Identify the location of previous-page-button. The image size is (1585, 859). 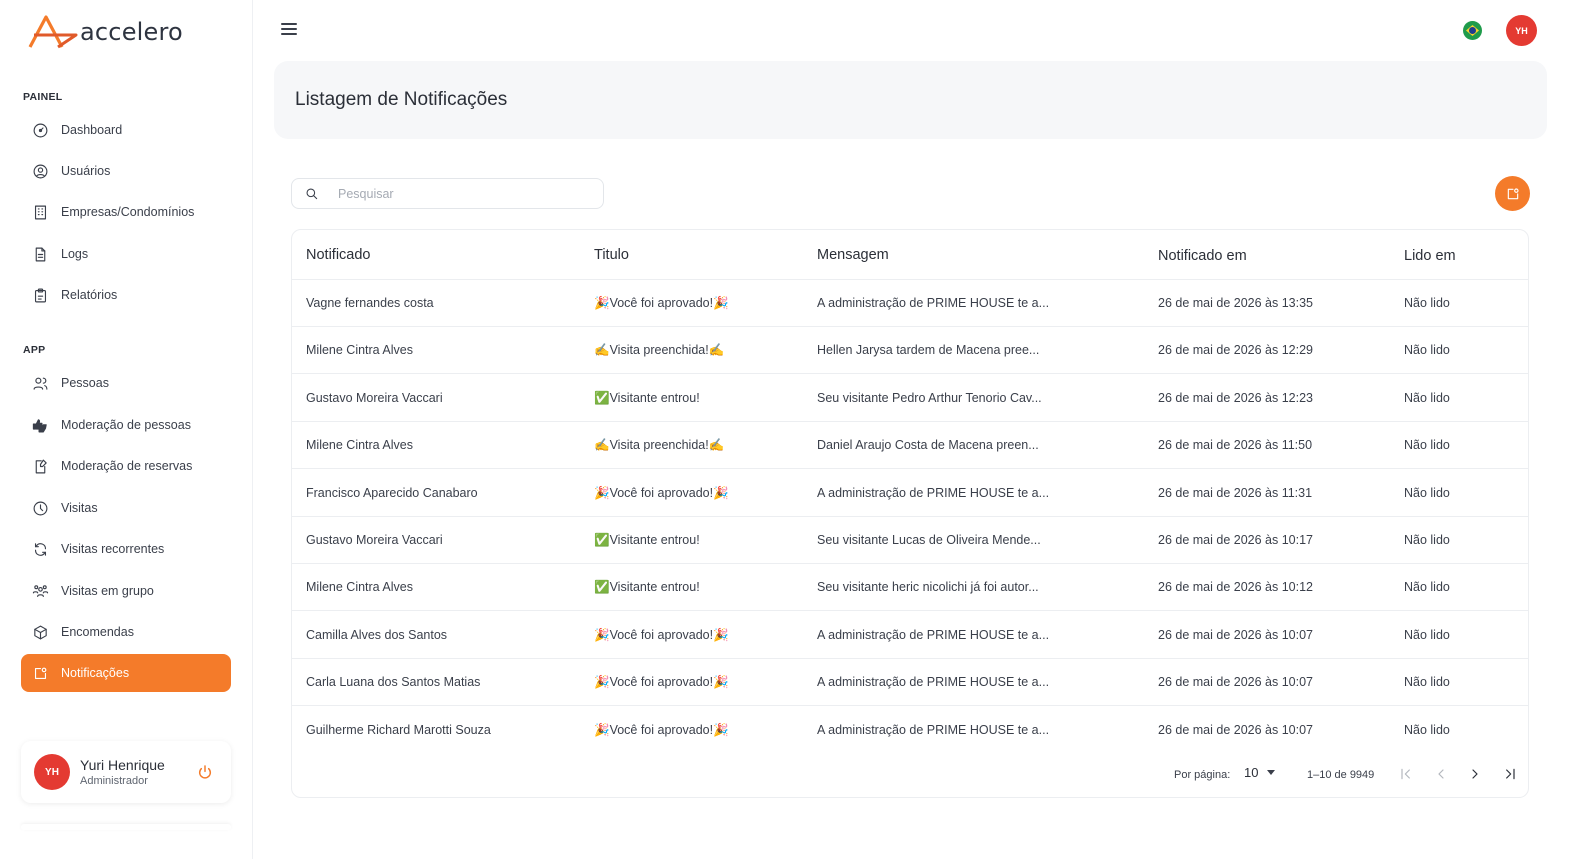
(1441, 774).